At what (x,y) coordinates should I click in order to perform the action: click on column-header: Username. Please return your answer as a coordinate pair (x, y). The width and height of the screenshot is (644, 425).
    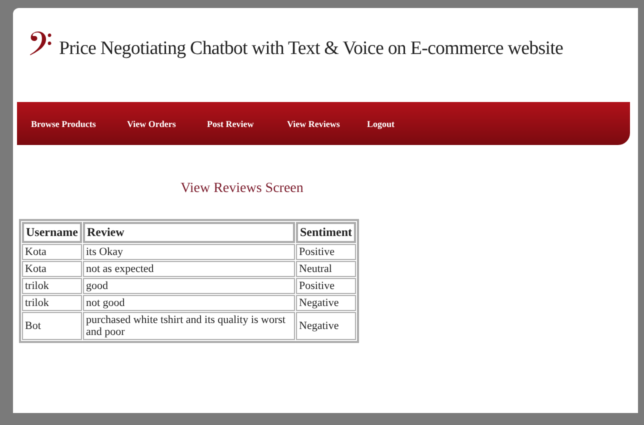
    Looking at the image, I should click on (52, 232).